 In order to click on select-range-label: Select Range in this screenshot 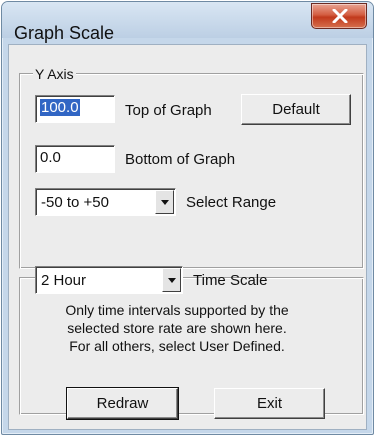, I will do `click(231, 202)`.